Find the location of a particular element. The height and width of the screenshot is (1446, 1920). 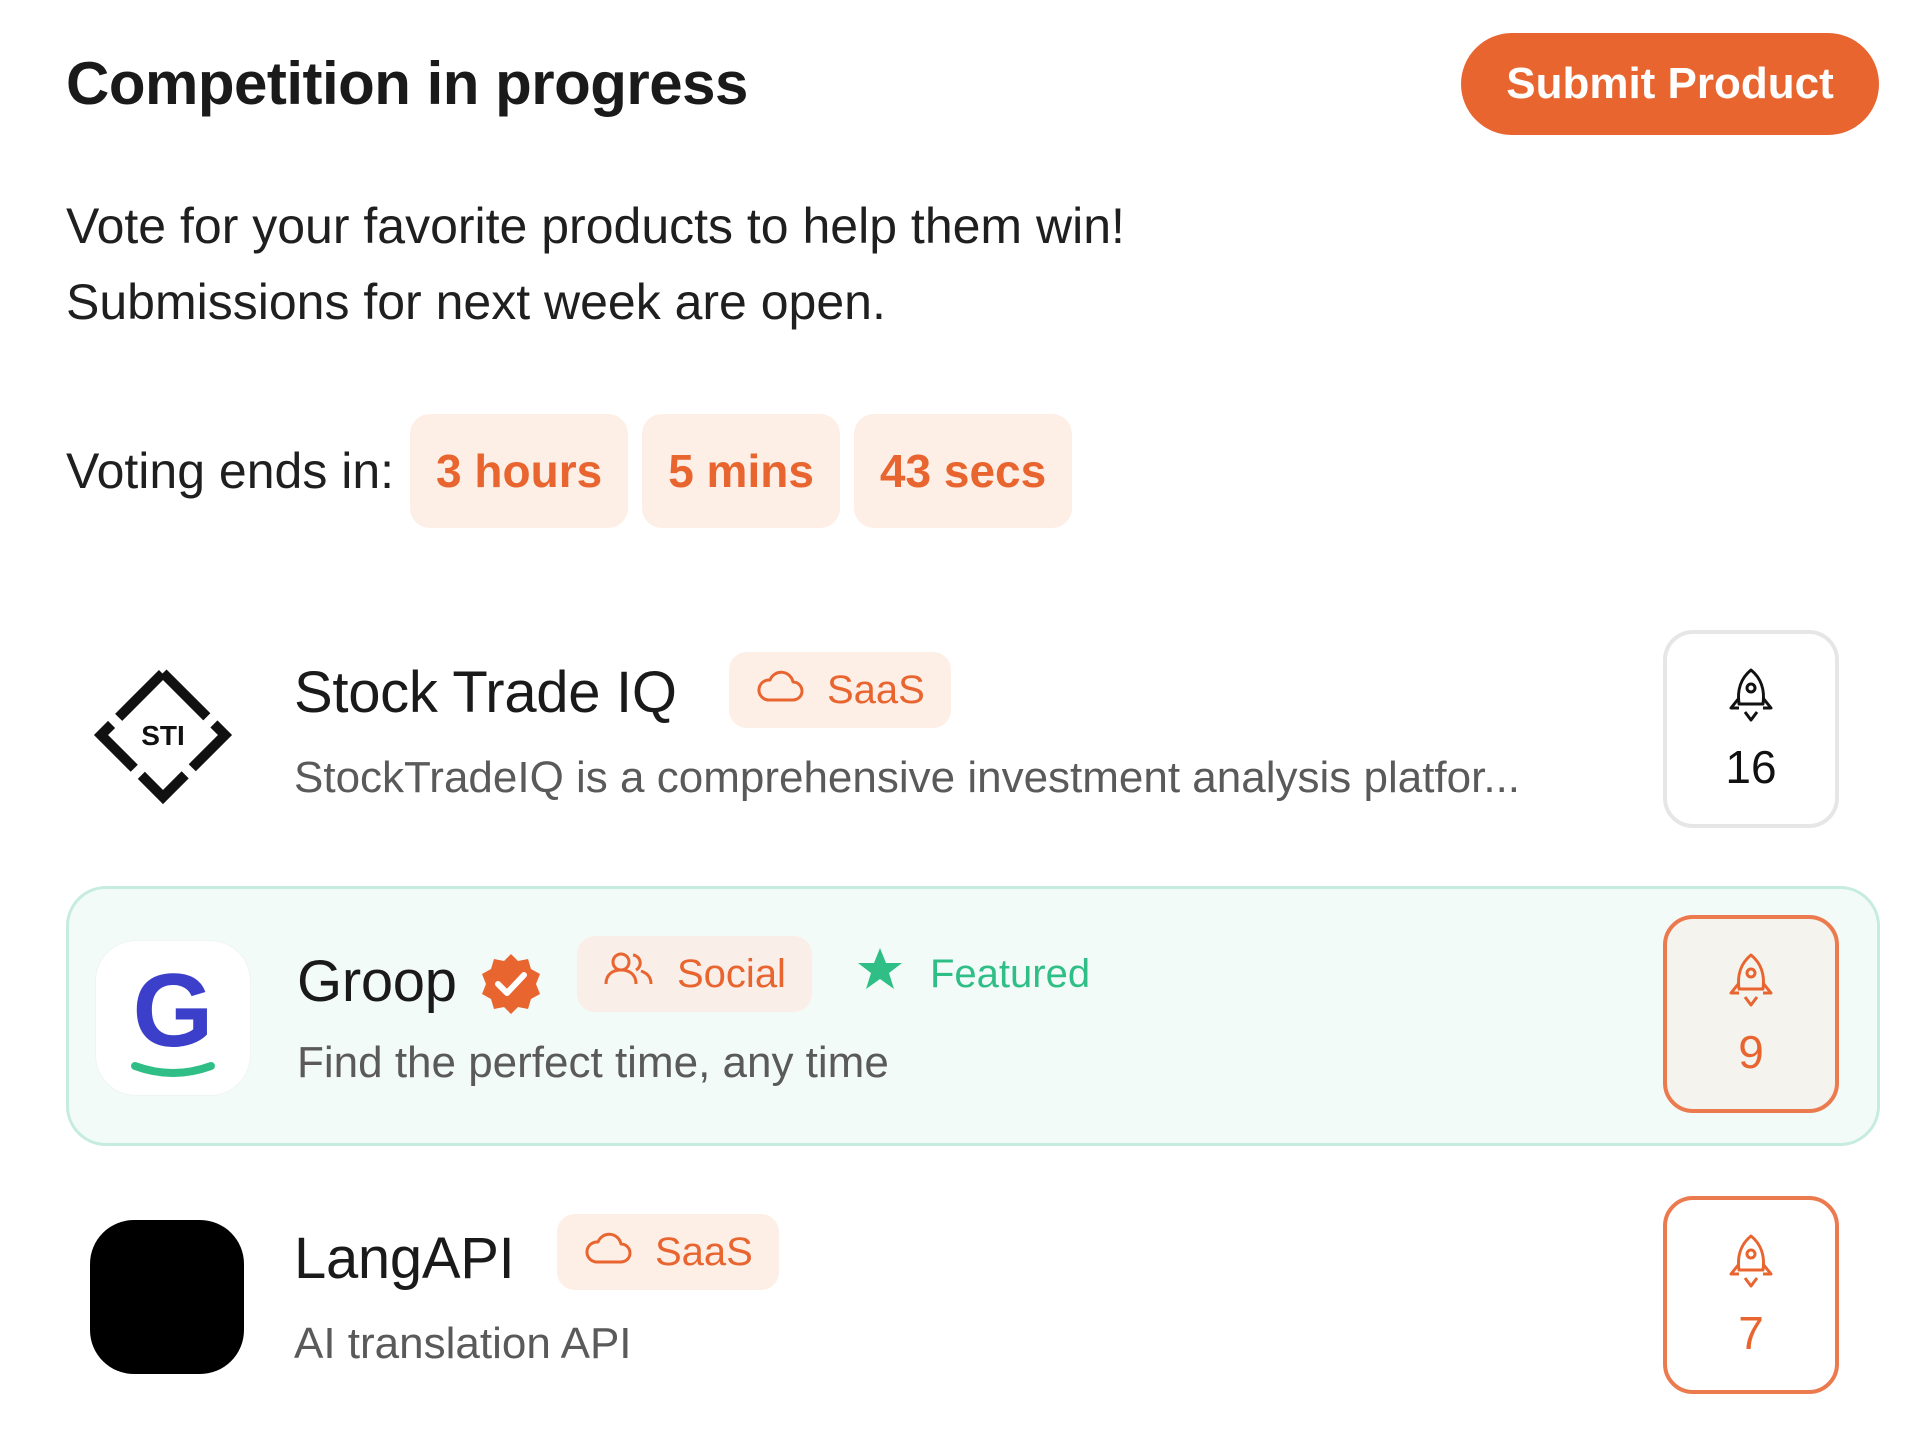

vote-count: 9 is located at coordinates (1751, 1052).